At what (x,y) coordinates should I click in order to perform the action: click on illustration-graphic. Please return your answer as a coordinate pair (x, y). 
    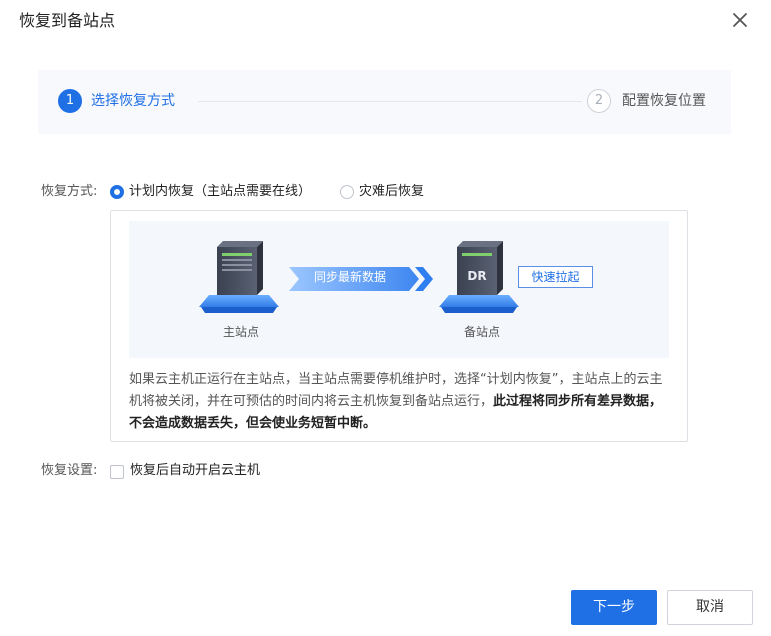
    Looking at the image, I should click on (359, 277).